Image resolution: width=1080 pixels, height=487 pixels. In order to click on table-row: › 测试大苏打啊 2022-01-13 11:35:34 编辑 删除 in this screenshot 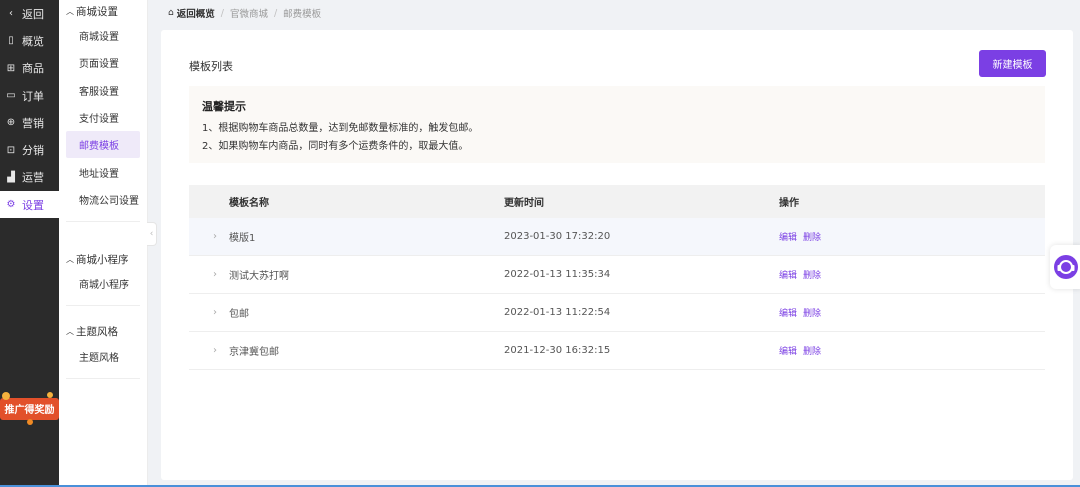, I will do `click(617, 275)`.